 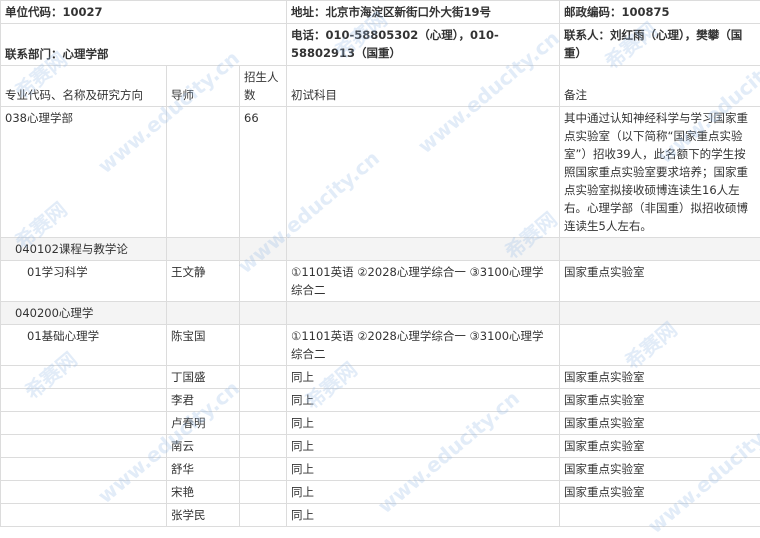 What do you see at coordinates (203, 172) in the screenshot?
I see `department-advisor` at bounding box center [203, 172].